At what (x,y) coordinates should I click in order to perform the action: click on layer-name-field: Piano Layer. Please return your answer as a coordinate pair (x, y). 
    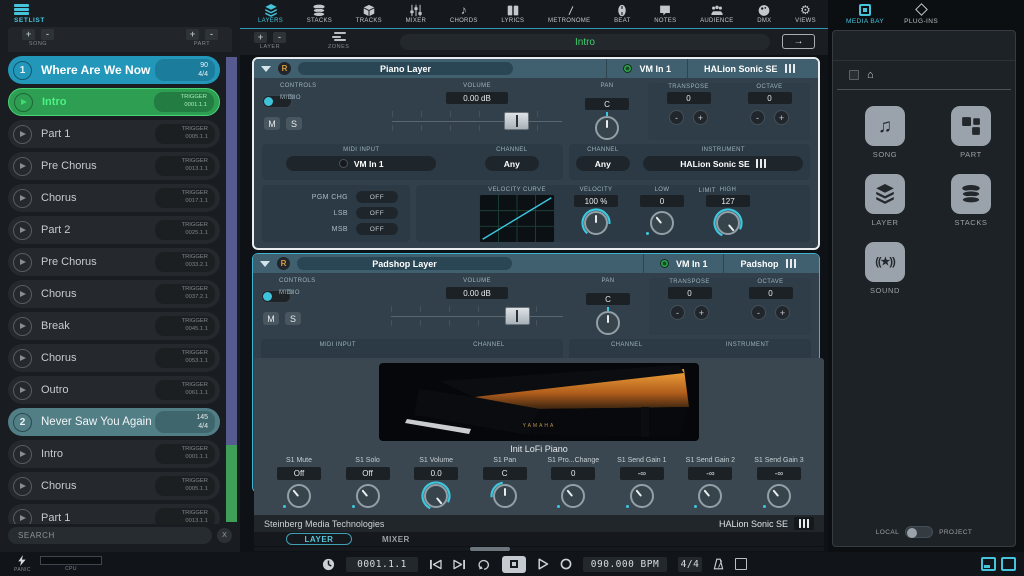
    Looking at the image, I should click on (405, 68).